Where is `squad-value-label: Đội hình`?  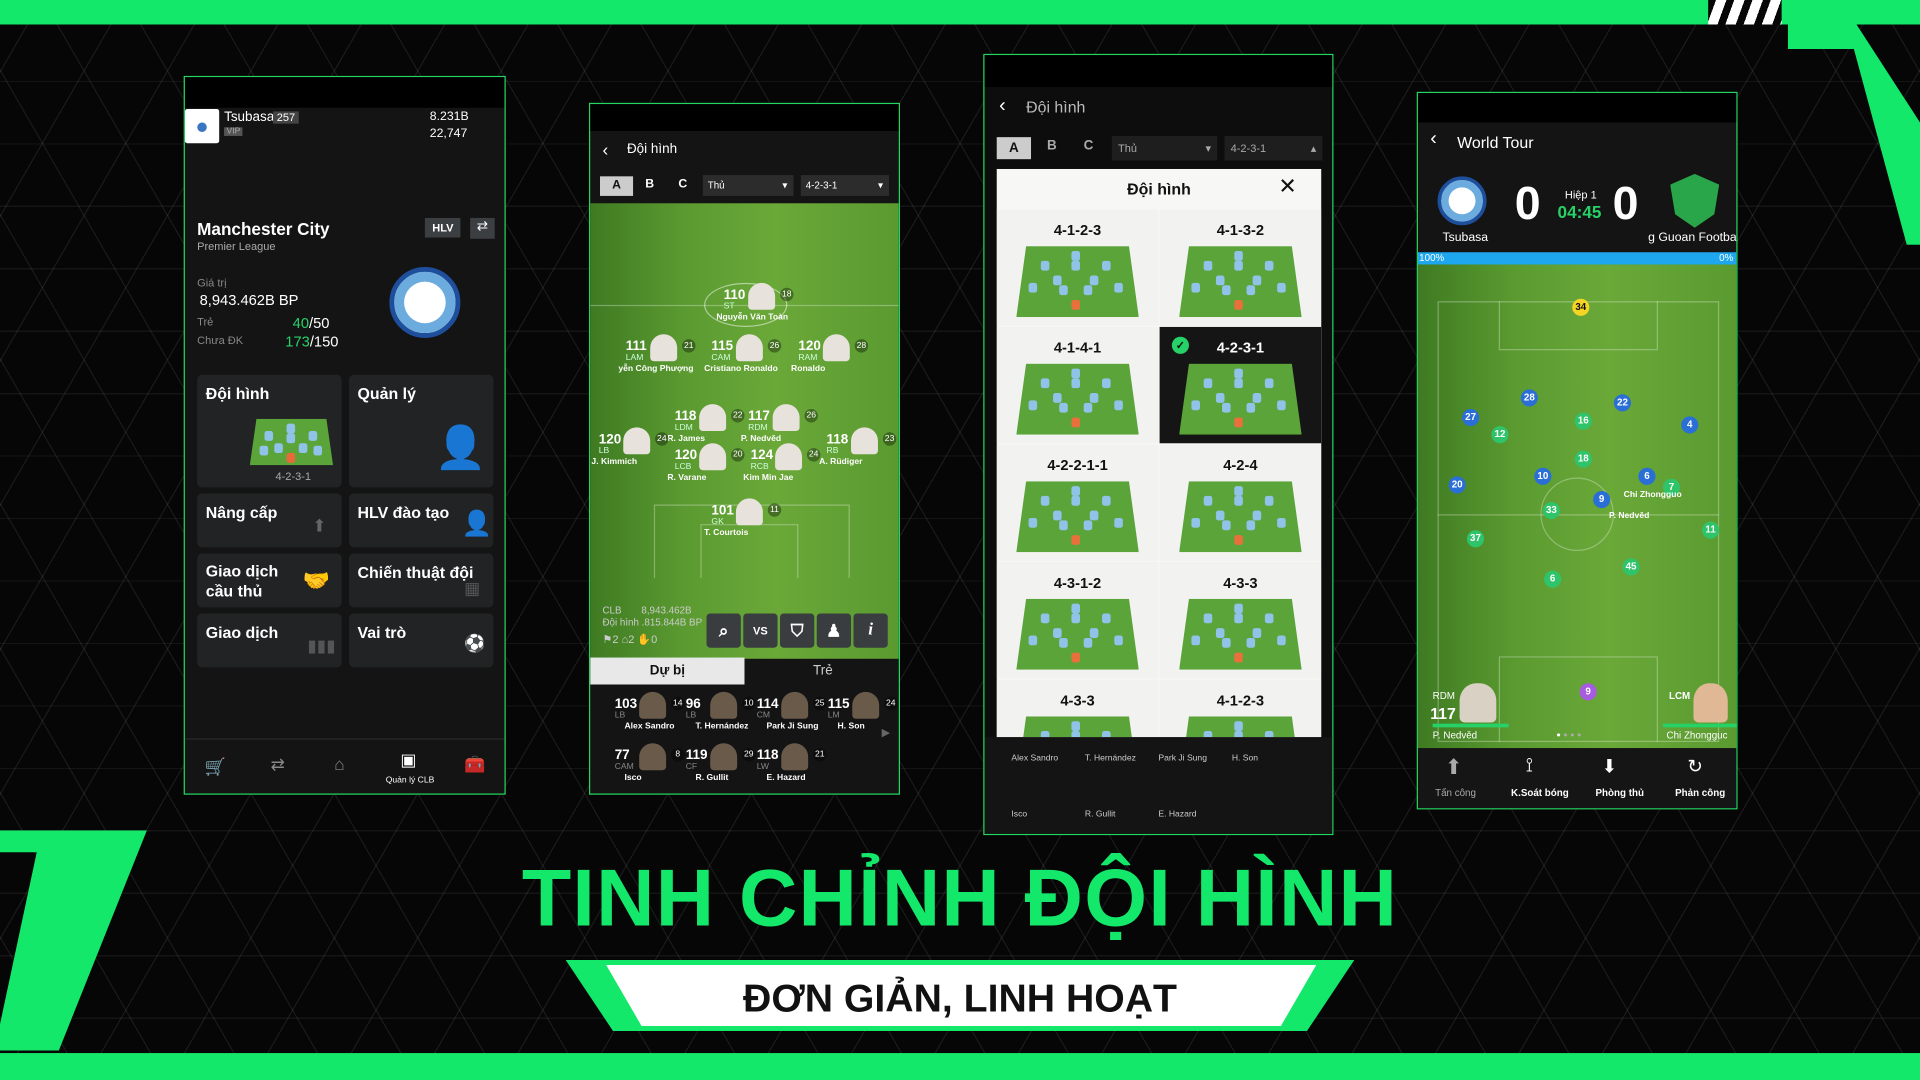 squad-value-label: Đội hình is located at coordinates (620, 623).